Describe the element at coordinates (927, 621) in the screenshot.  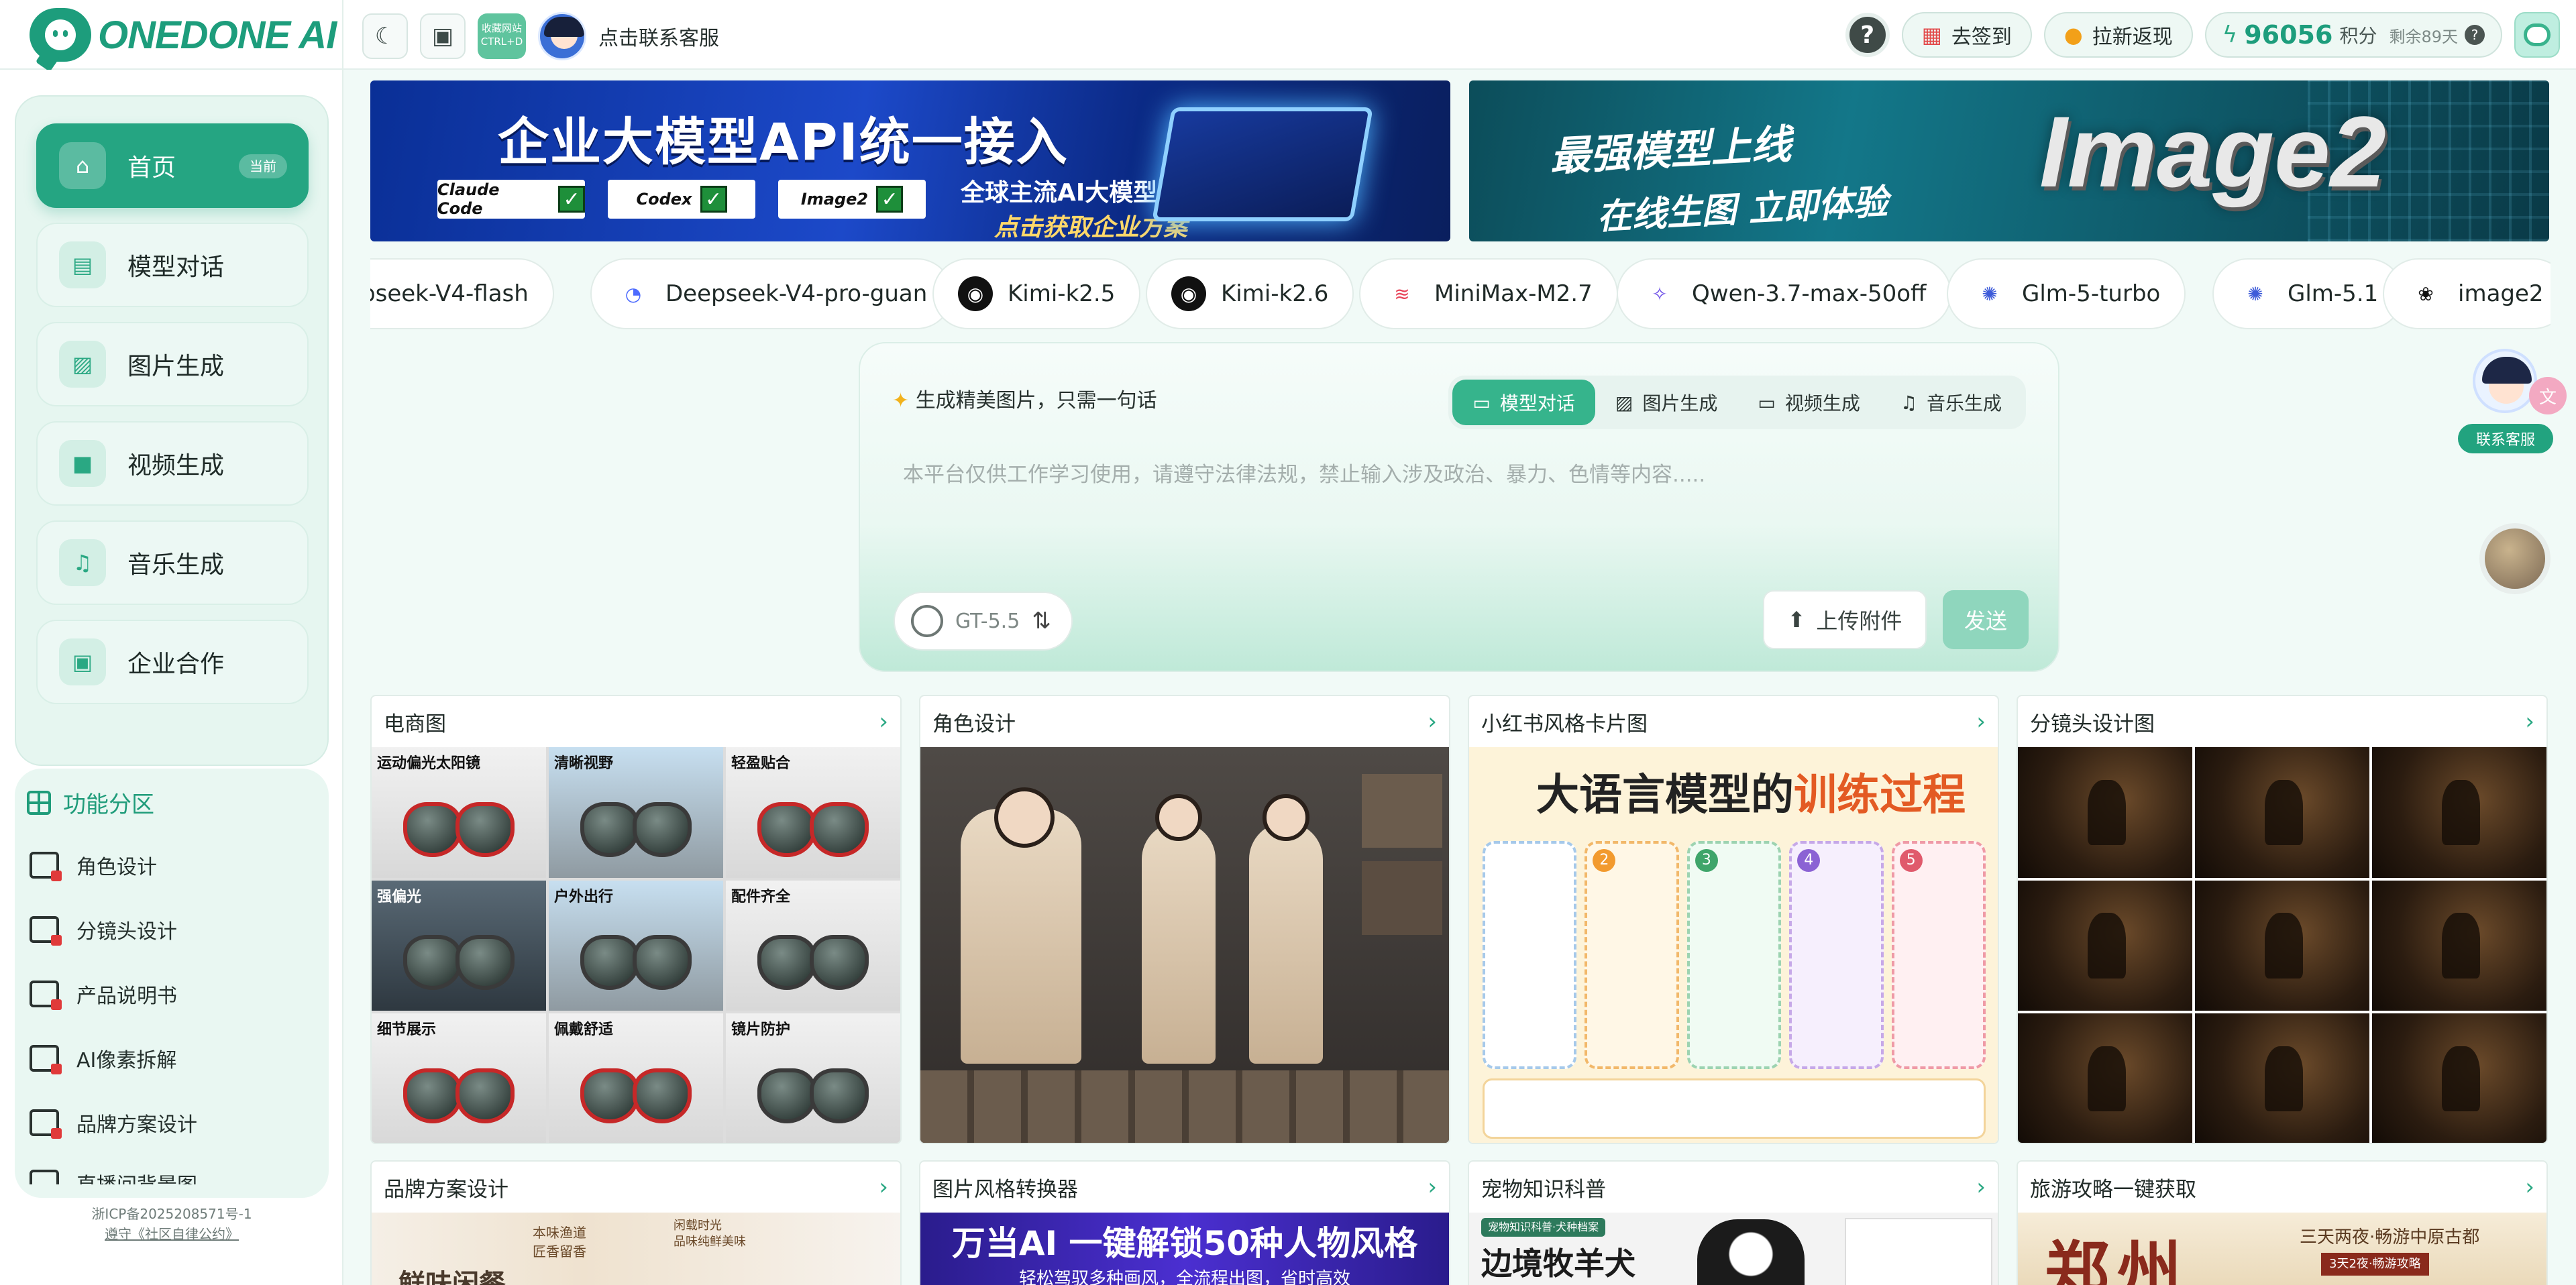
I see `gpt-icon` at that location.